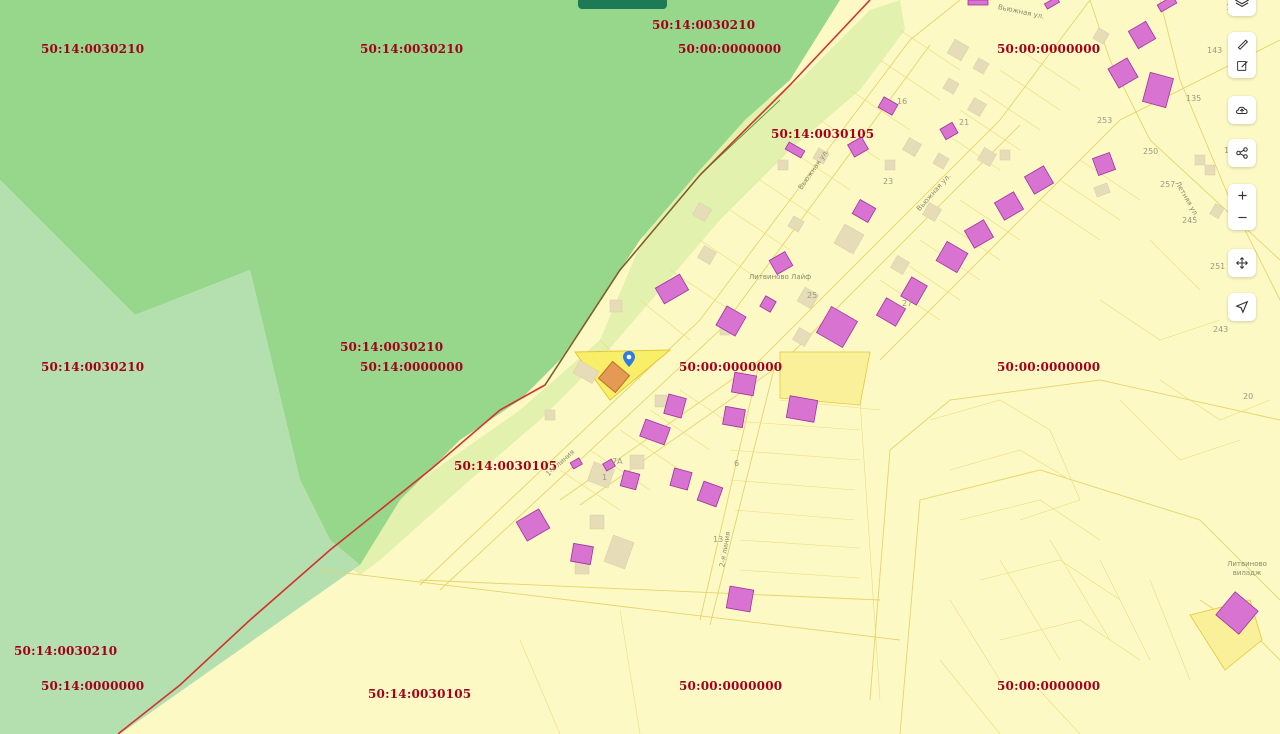 This screenshot has height=734, width=1280. Describe the element at coordinates (1247, 568) in the screenshot. I see `place-label: Литвиново виладж` at that location.